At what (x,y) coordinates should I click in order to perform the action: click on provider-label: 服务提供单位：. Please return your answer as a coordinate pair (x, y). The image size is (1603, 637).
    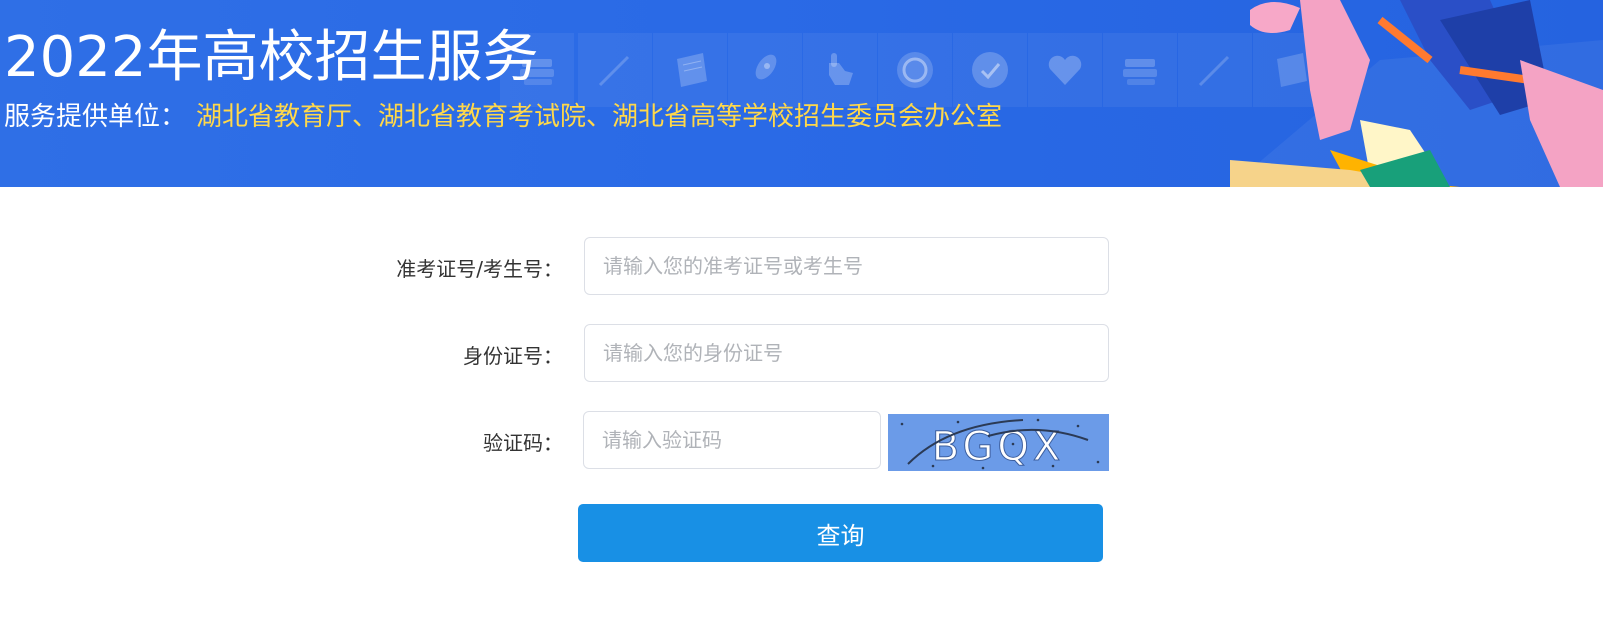
    Looking at the image, I should click on (95, 117).